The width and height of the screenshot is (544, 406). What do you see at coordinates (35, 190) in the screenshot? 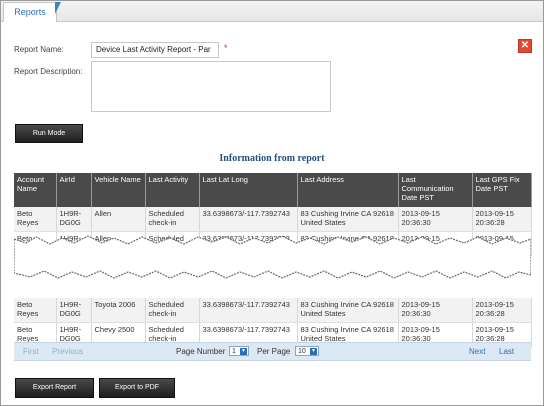
I see `column-header-account-name: Account Name` at bounding box center [35, 190].